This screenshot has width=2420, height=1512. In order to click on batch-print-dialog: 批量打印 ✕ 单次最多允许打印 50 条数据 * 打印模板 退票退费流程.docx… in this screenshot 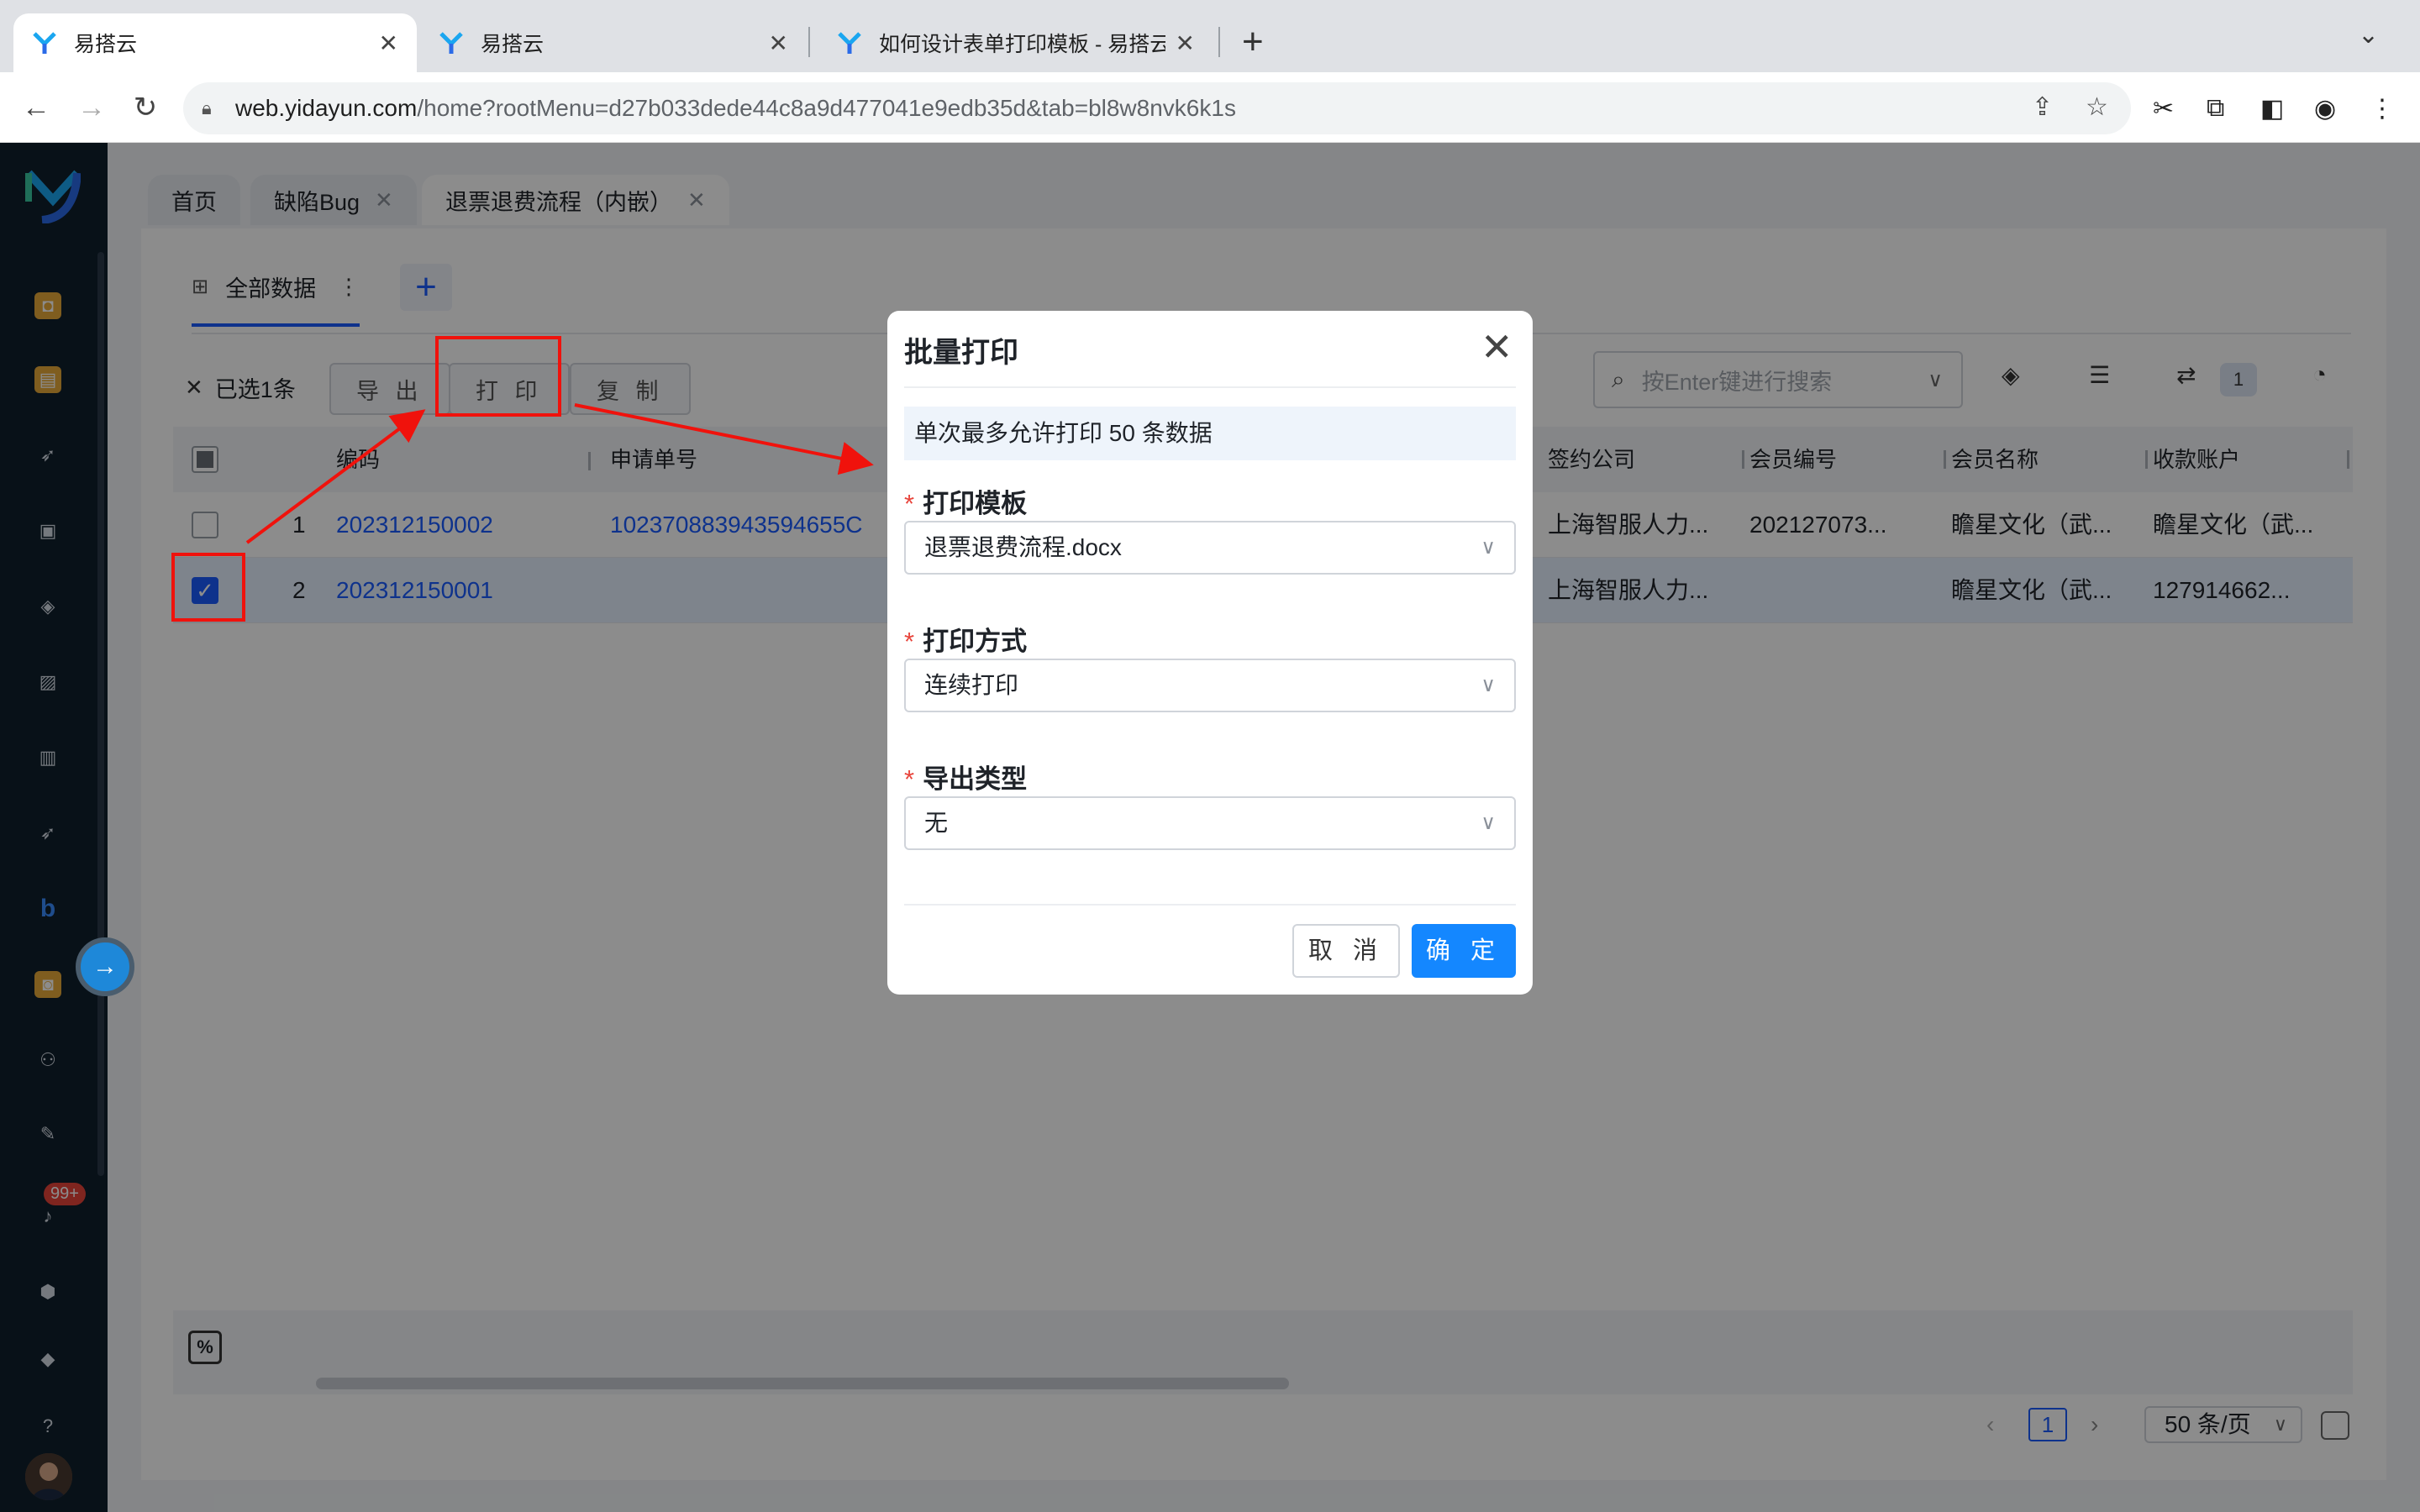, I will do `click(1210, 653)`.